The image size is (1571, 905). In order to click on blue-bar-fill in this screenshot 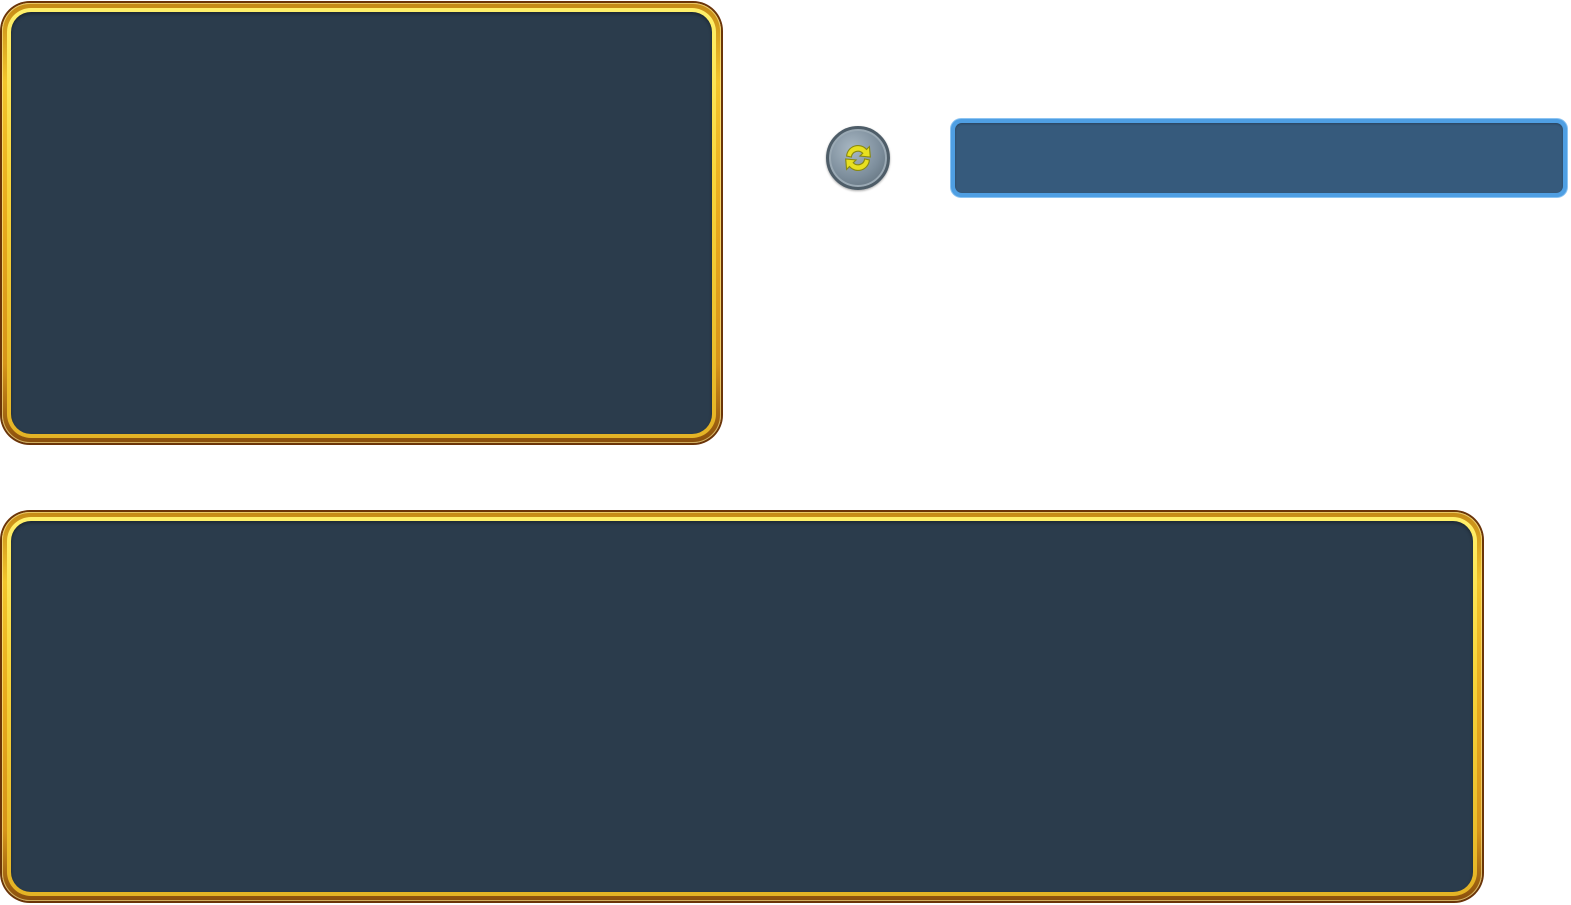, I will do `click(1259, 158)`.